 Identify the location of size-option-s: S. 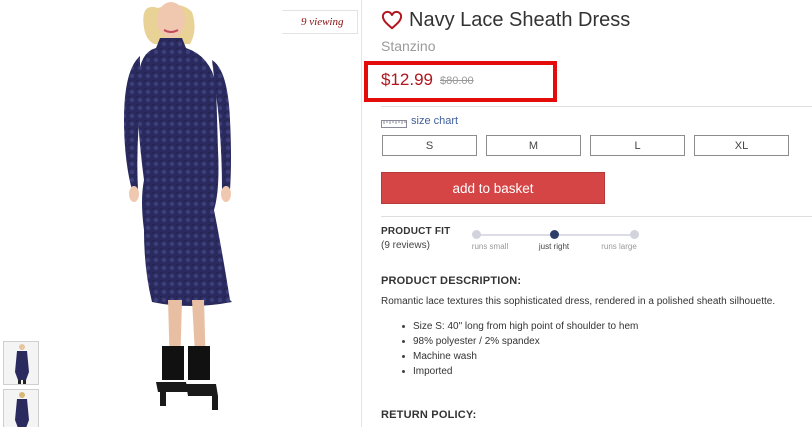
(429, 145).